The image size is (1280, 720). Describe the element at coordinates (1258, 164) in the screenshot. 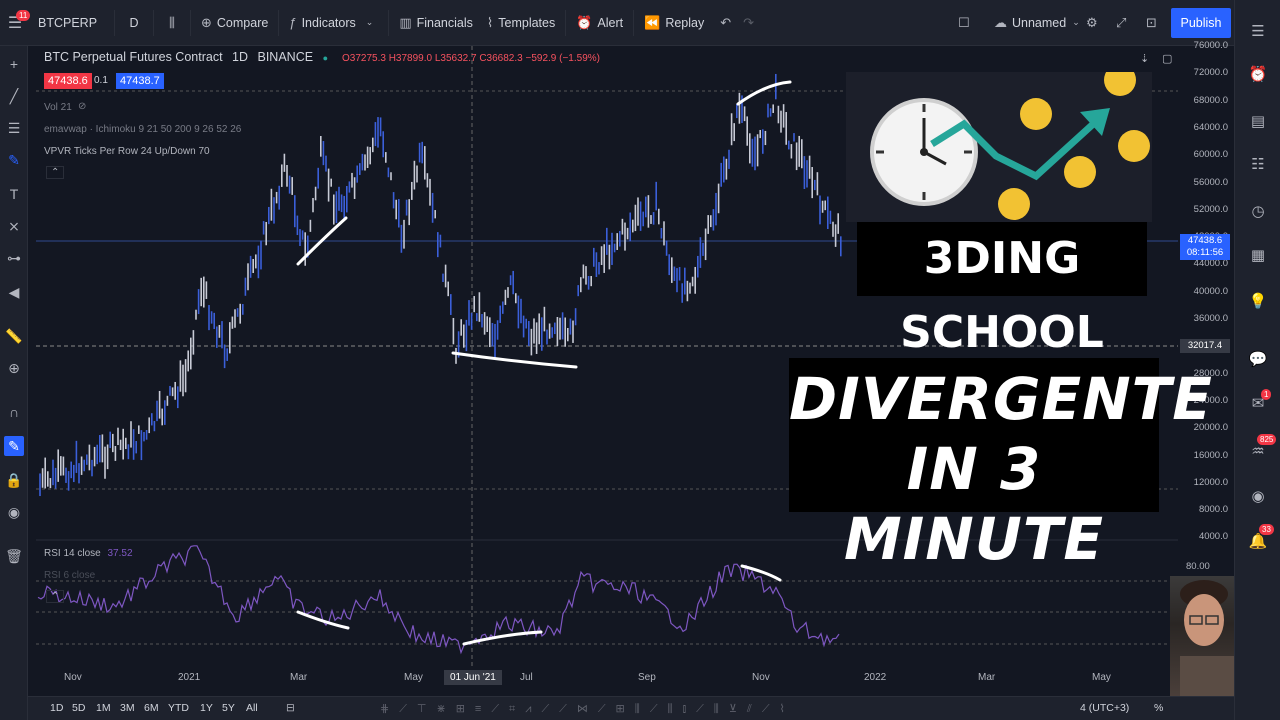

I see `news-icon: ☷` at that location.